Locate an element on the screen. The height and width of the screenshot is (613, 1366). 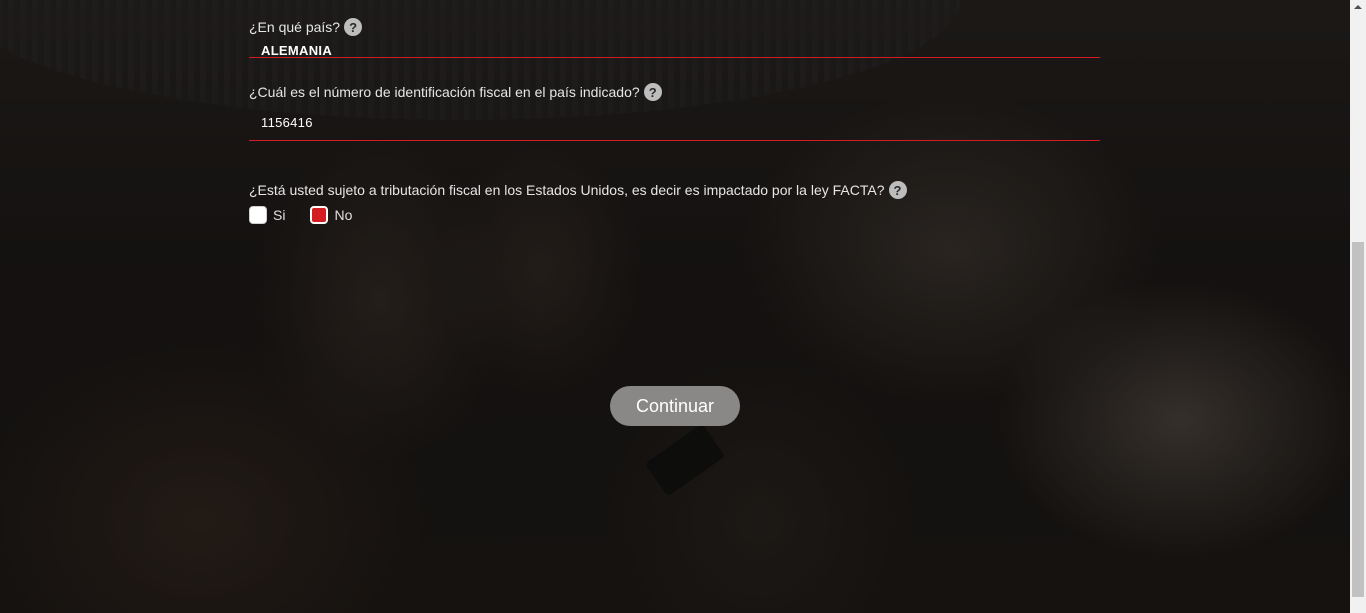
country-input is located at coordinates (674, 50).